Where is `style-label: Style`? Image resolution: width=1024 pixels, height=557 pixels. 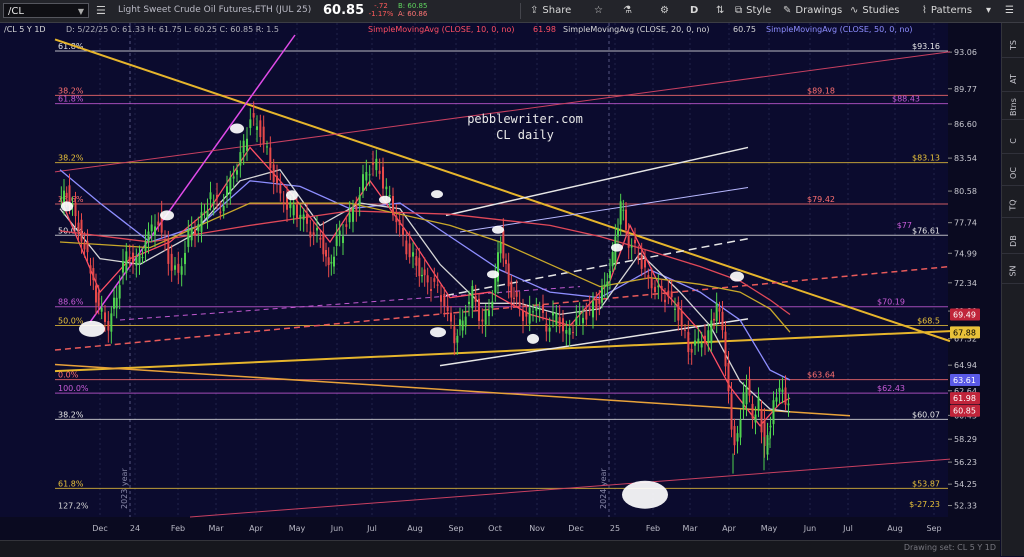
style-label: Style is located at coordinates (758, 10).